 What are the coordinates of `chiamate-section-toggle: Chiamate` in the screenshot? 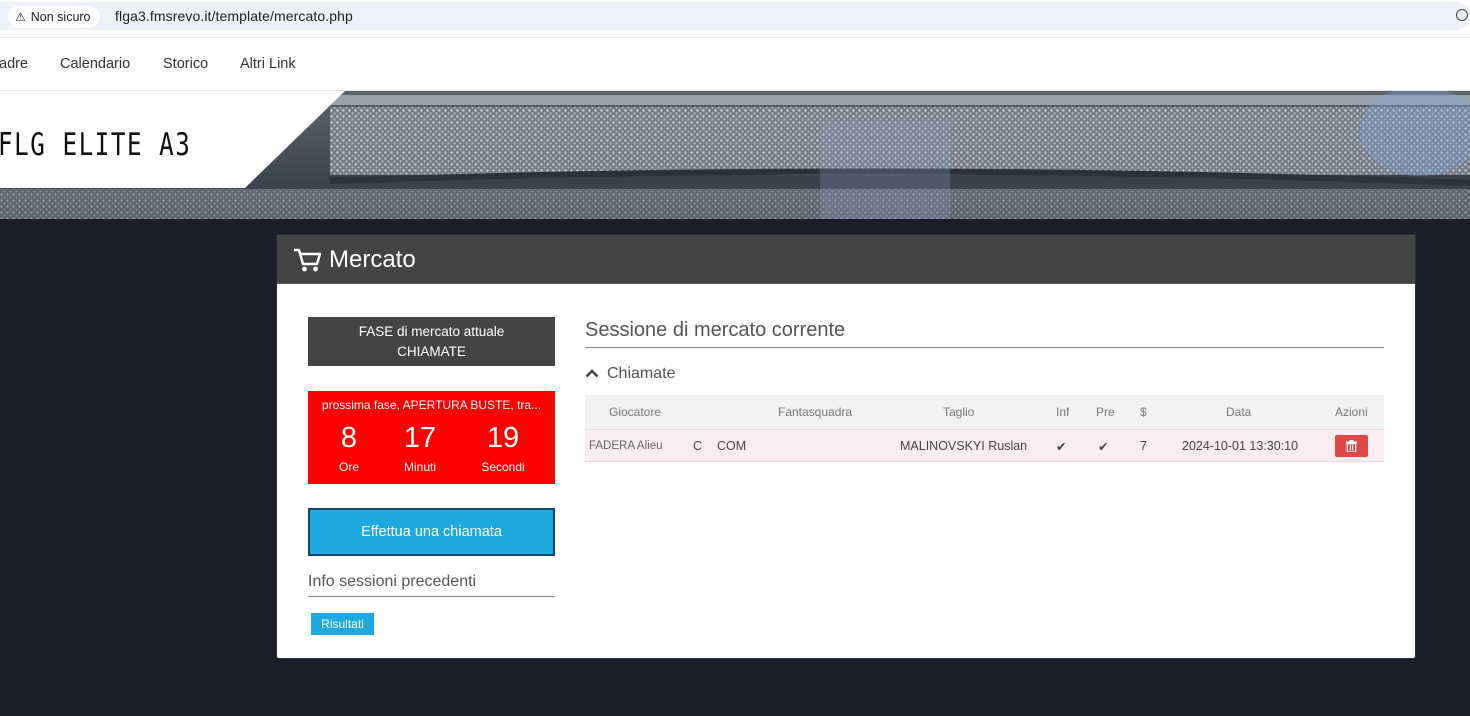 It's located at (630, 376).